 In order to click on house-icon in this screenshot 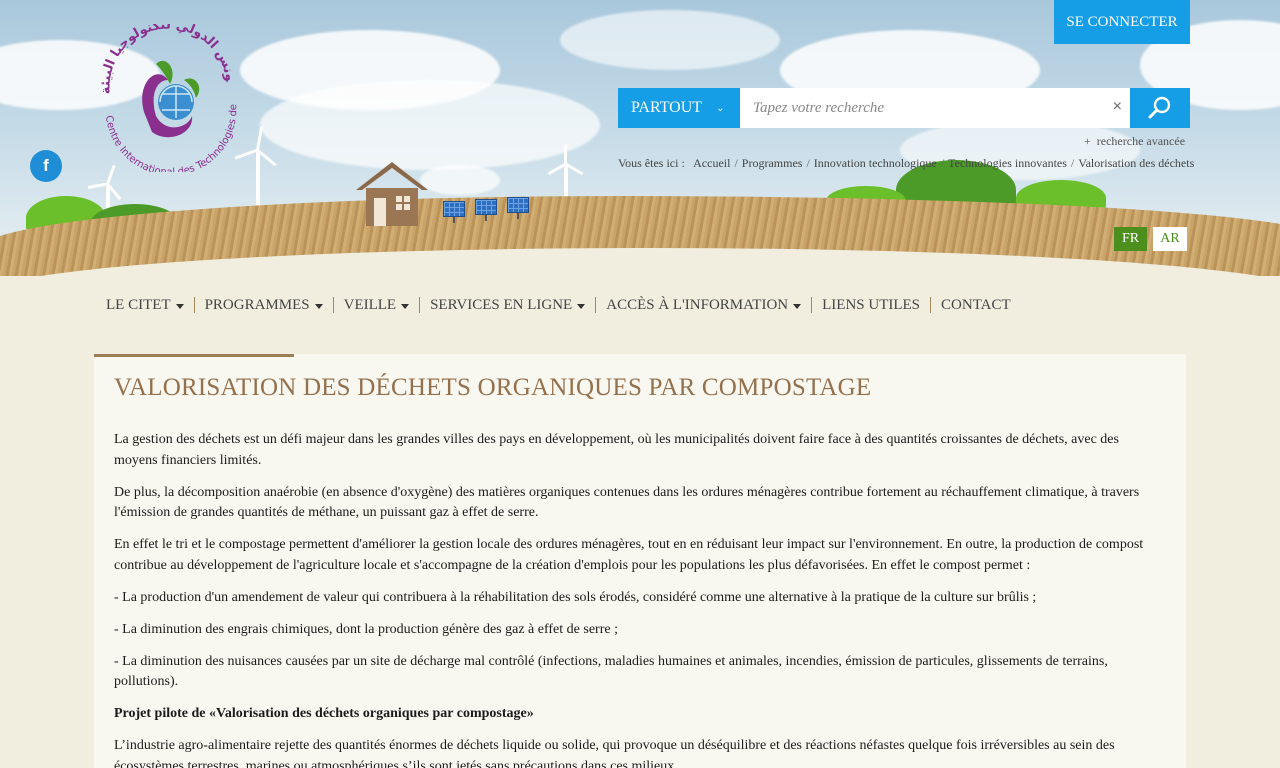, I will do `click(392, 194)`.